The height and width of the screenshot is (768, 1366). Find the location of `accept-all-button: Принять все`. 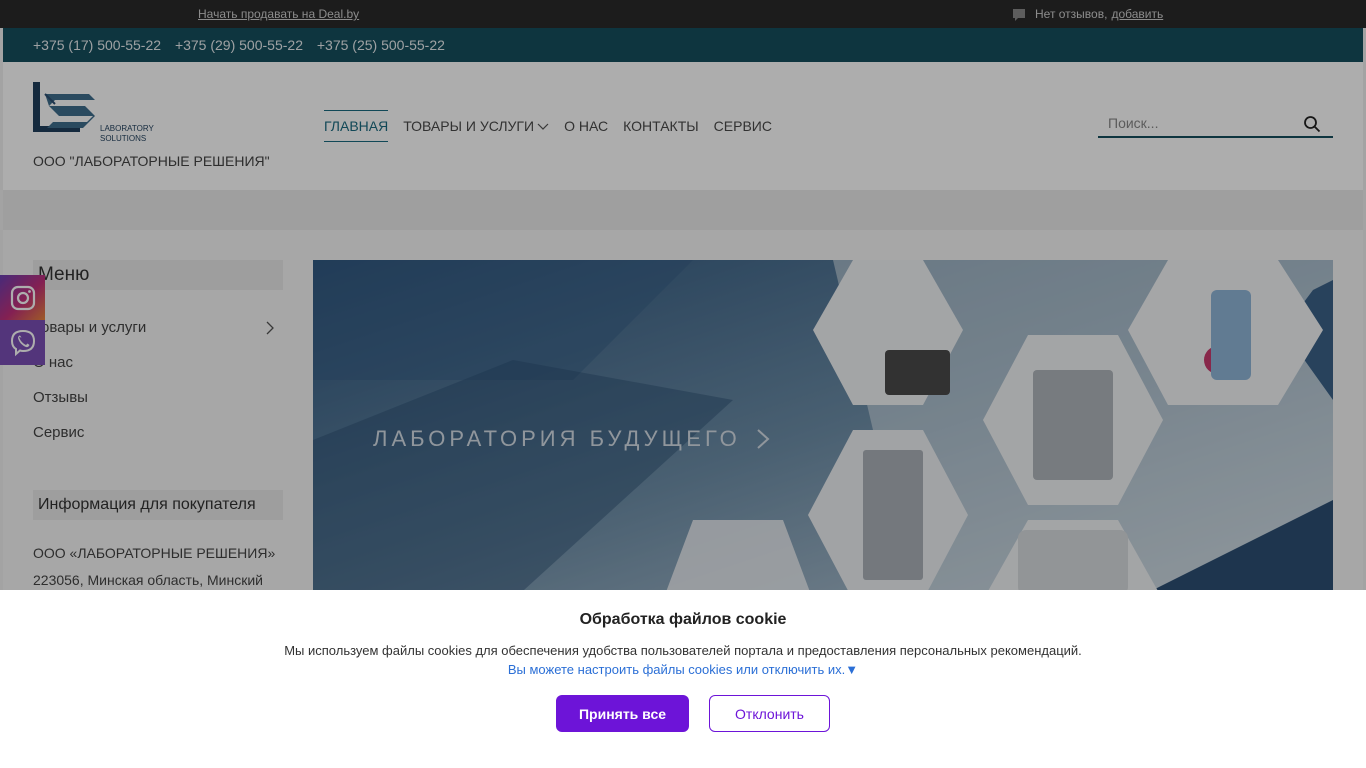

accept-all-button: Принять все is located at coordinates (622, 713).